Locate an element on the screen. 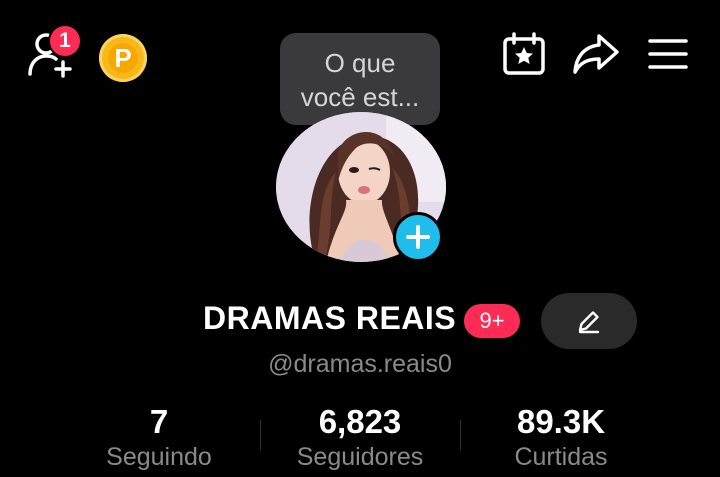 This screenshot has height=477, width=720. status-bubble-line1: O que is located at coordinates (360, 63).